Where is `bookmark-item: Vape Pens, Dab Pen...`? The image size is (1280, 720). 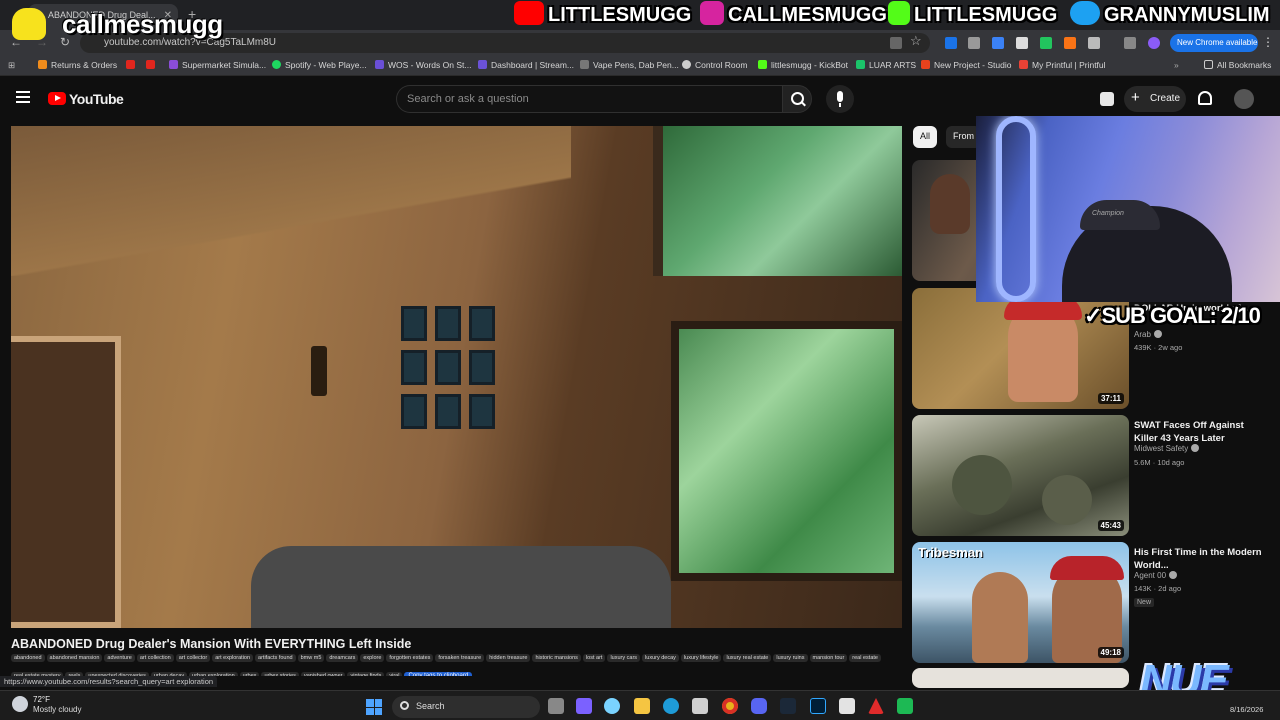
bookmark-item: Vape Pens, Dab Pen... is located at coordinates (629, 65).